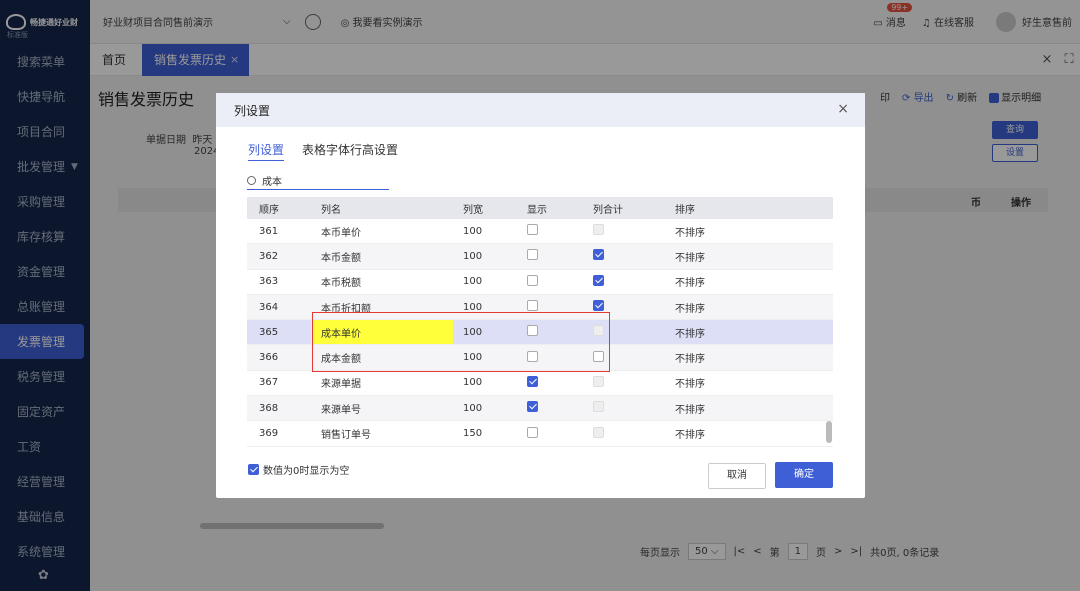 This screenshot has height=591, width=1080. What do you see at coordinates (341, 385) in the screenshot?
I see `cell-name-text: 来源单据` at bounding box center [341, 385].